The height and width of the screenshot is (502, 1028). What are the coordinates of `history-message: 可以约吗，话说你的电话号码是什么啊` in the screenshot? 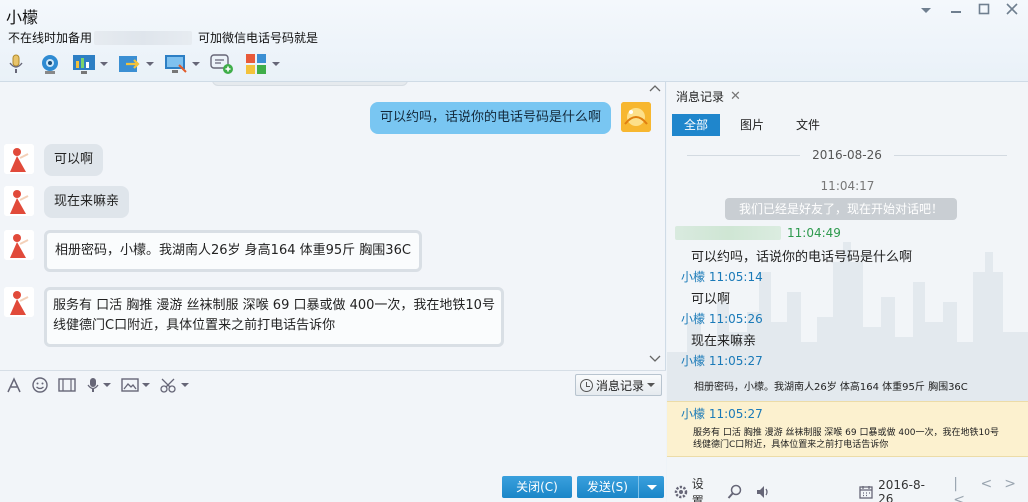 It's located at (801, 255).